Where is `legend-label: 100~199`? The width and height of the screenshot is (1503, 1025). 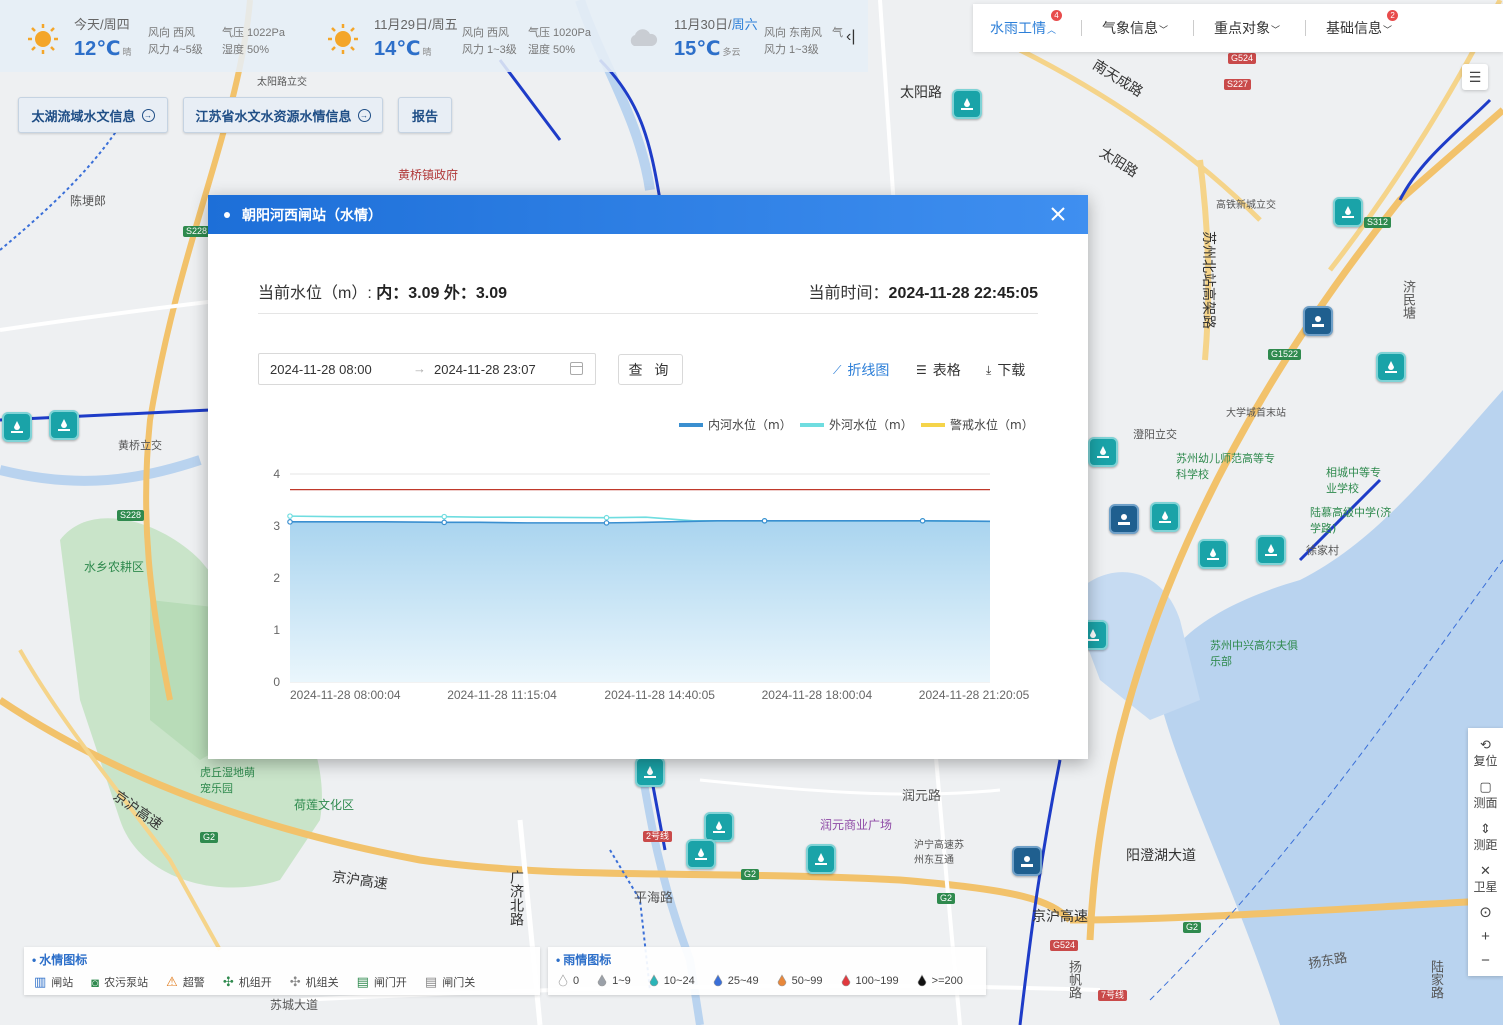 legend-label: 100~199 is located at coordinates (877, 980).